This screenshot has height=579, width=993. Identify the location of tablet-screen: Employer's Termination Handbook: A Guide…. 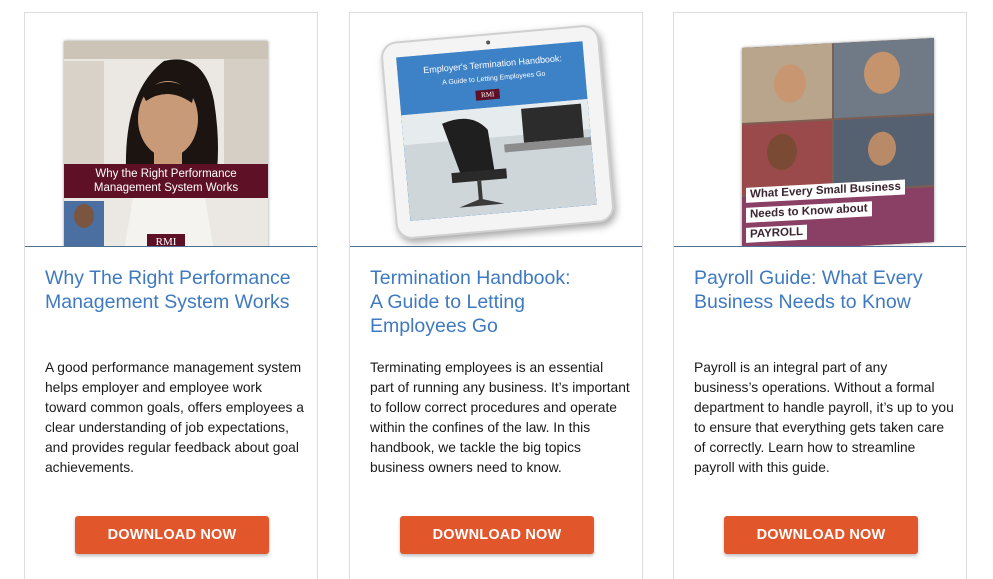
(496, 131).